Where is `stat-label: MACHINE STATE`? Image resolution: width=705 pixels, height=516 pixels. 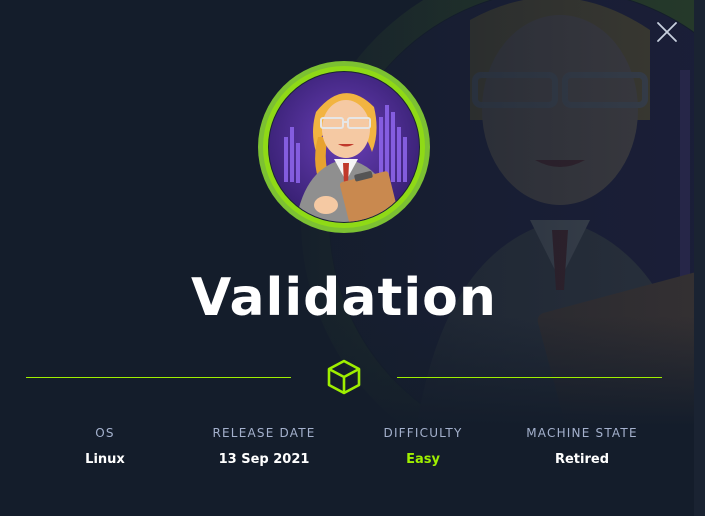 stat-label: MACHINE STATE is located at coordinates (582, 433).